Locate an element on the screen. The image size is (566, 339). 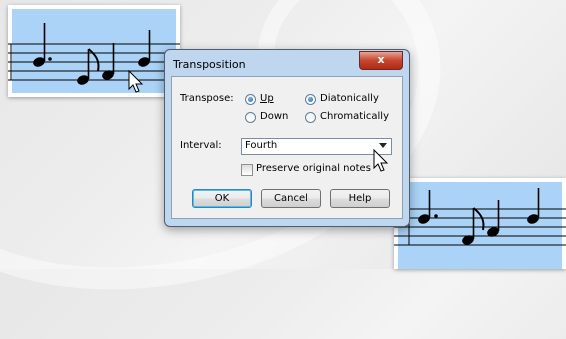
preserve-label: Preserve original notes is located at coordinates (313, 168).